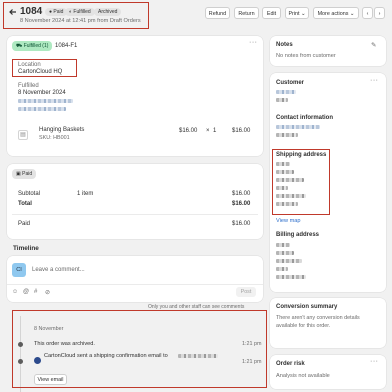 This screenshot has width=392, height=392. Describe the element at coordinates (290, 83) in the screenshot. I see `customer-title: Customer` at that location.